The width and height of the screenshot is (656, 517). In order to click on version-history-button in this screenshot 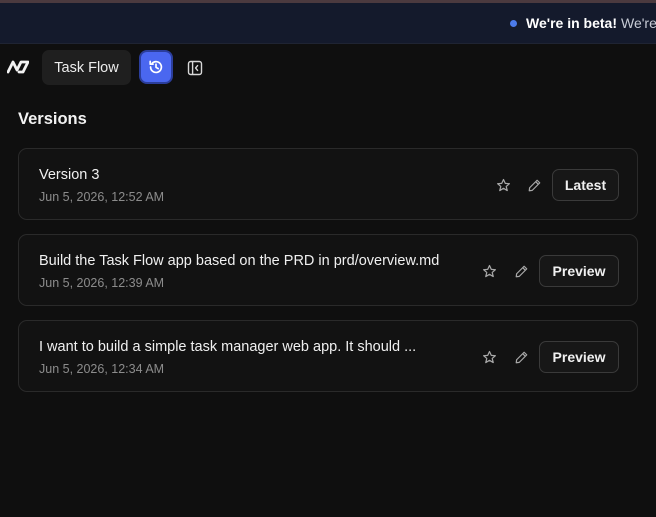, I will do `click(156, 67)`.